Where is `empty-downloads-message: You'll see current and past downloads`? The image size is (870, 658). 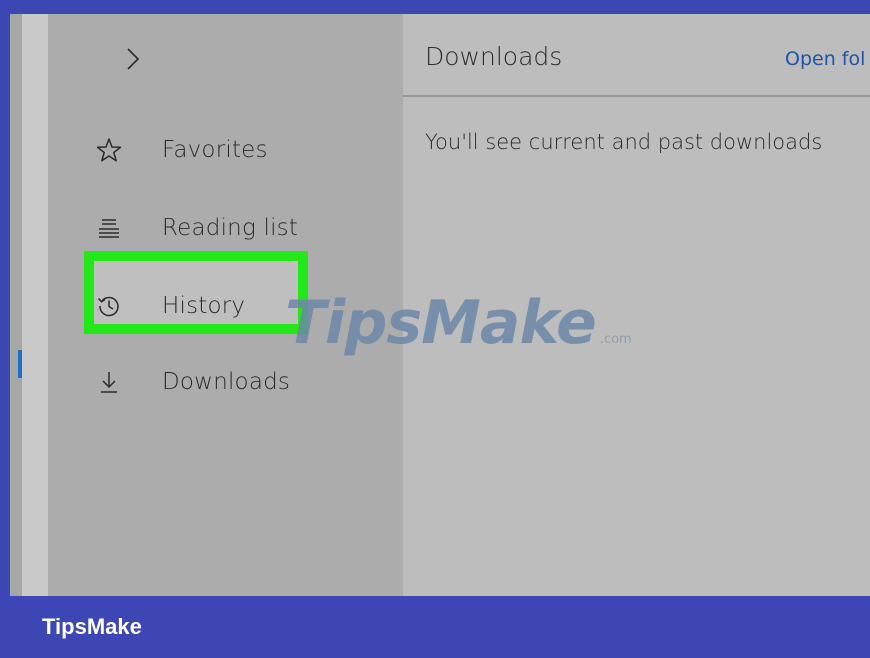
empty-downloads-message: You'll see current and past downloads is located at coordinates (624, 142).